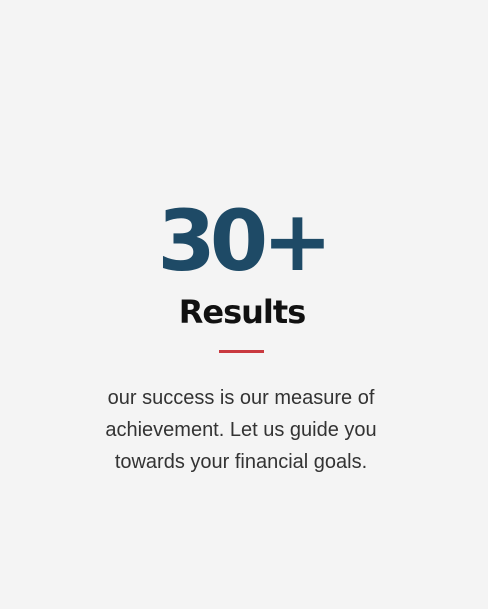  Describe the element at coordinates (242, 312) in the screenshot. I see `stat-label: Results` at that location.